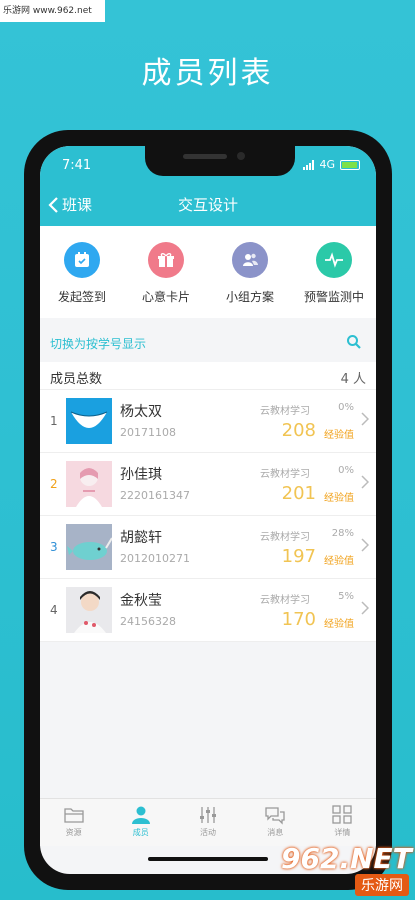 This screenshot has height=900, width=415. I want to click on group-icon, so click(250, 260).